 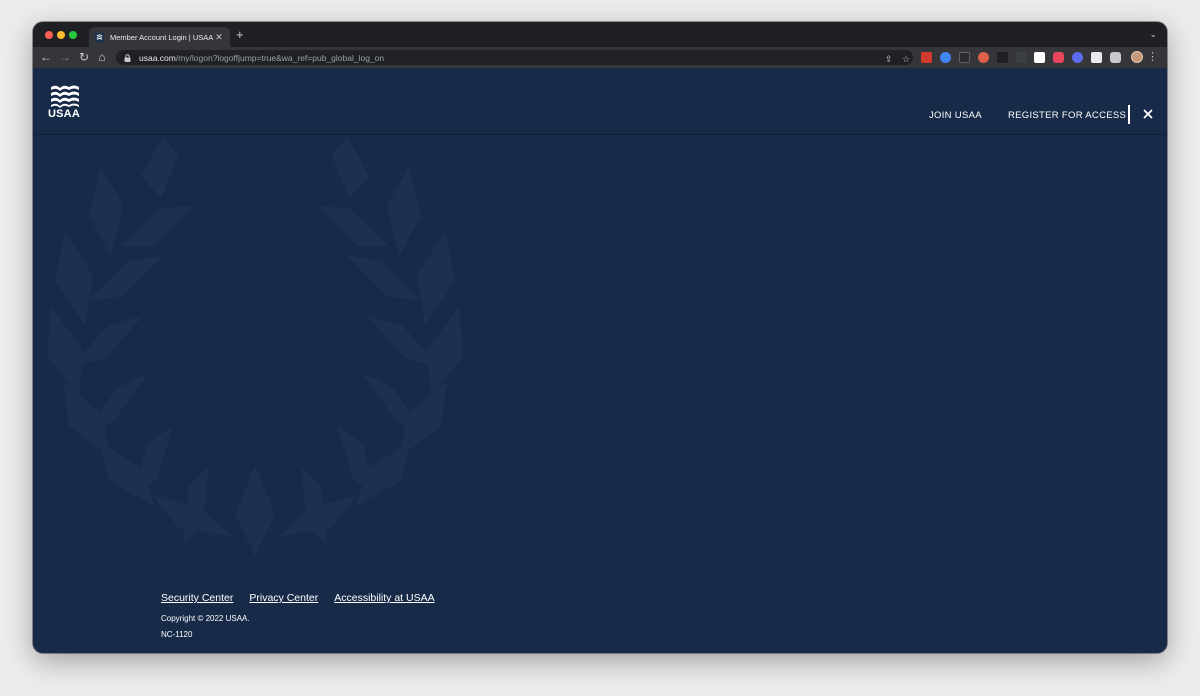 I want to click on maximize-window-button, so click(x=73, y=35).